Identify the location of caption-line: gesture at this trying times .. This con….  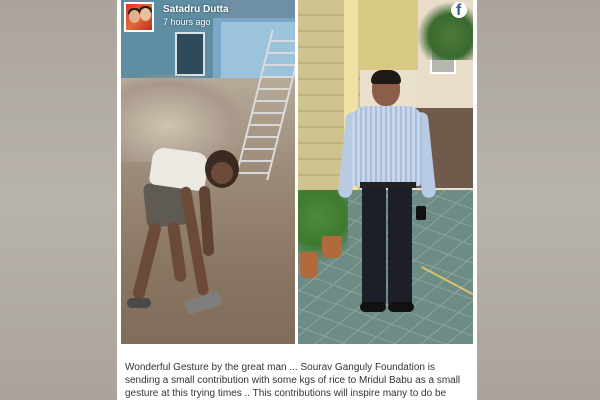
(286, 393).